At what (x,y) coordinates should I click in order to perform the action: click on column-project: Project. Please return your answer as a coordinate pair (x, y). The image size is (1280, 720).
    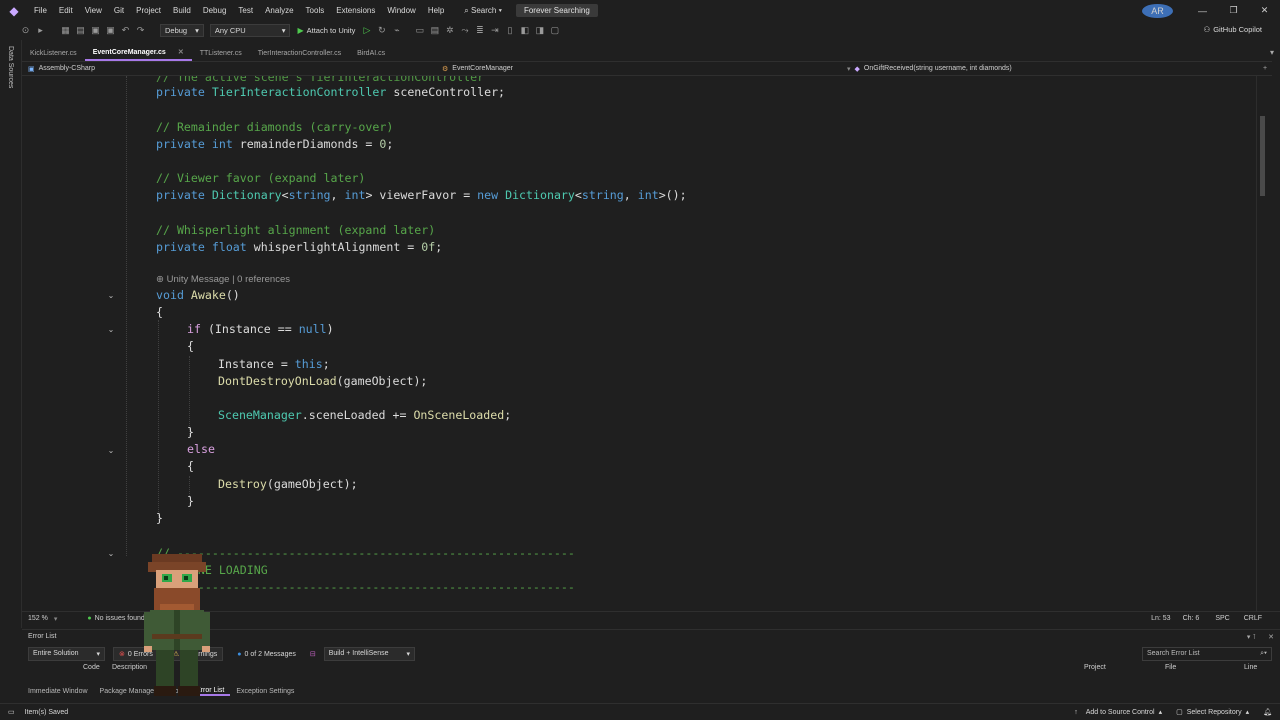
    Looking at the image, I should click on (1095, 667).